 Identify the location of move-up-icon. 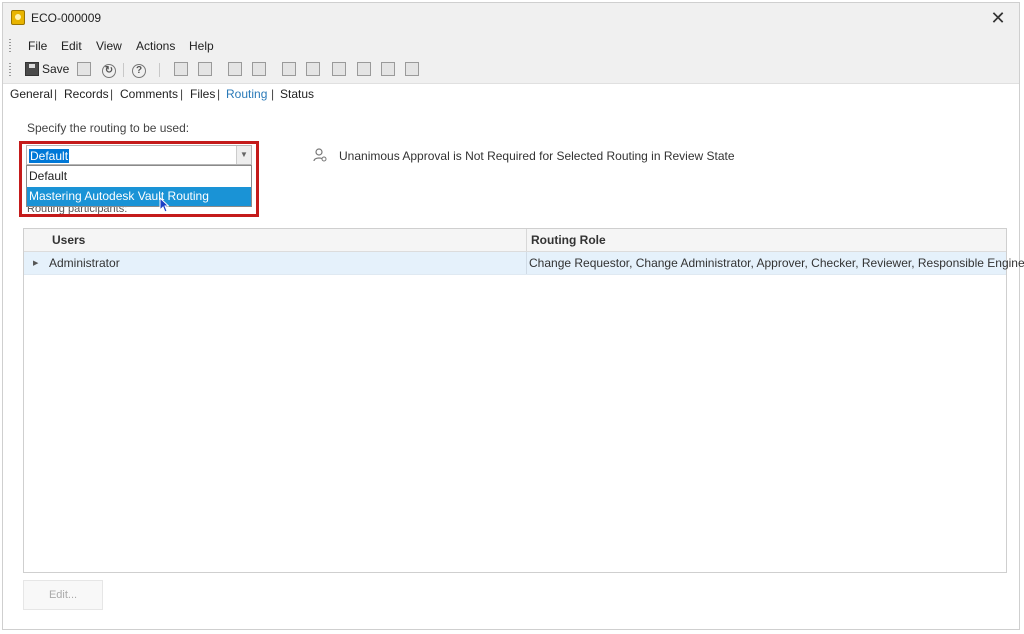
(235, 69).